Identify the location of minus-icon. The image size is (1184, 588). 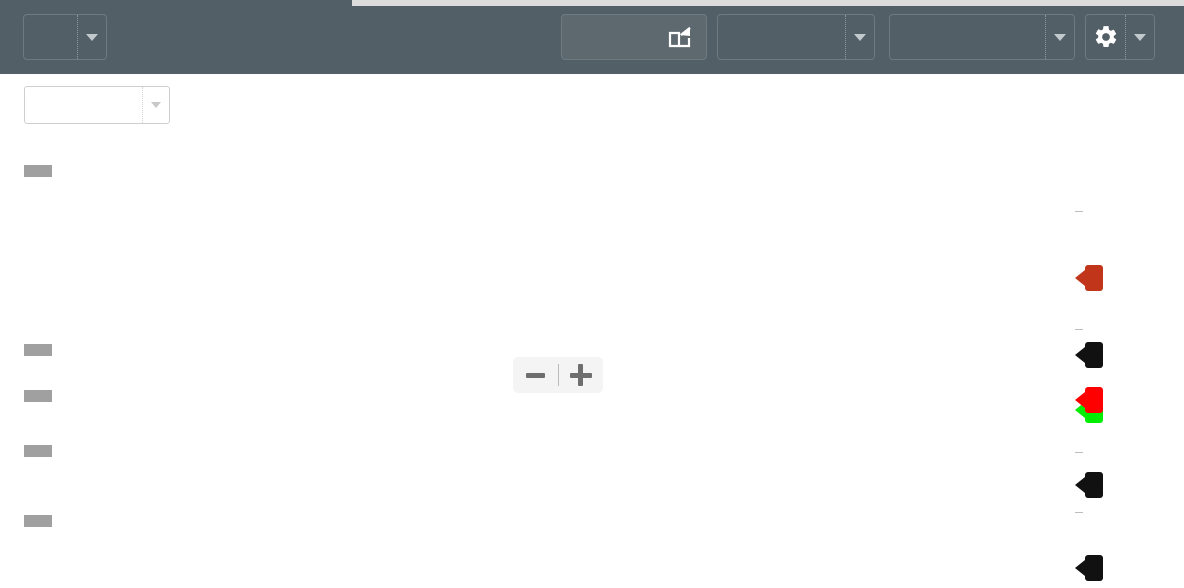
(535, 375).